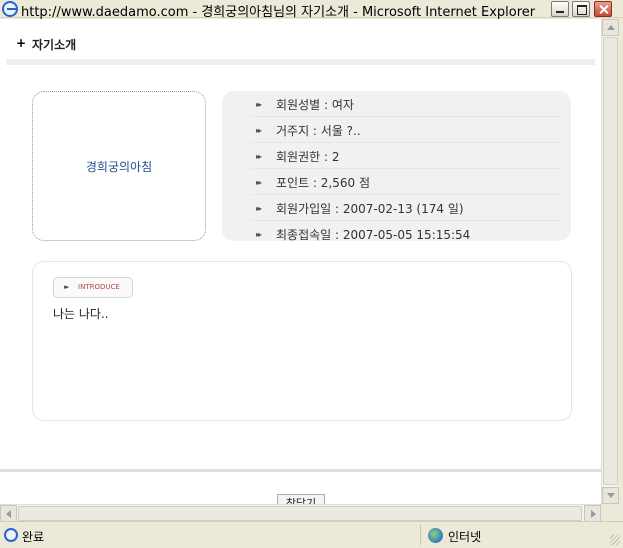  What do you see at coordinates (21, 43) in the screenshot?
I see `plus-icon: +` at bounding box center [21, 43].